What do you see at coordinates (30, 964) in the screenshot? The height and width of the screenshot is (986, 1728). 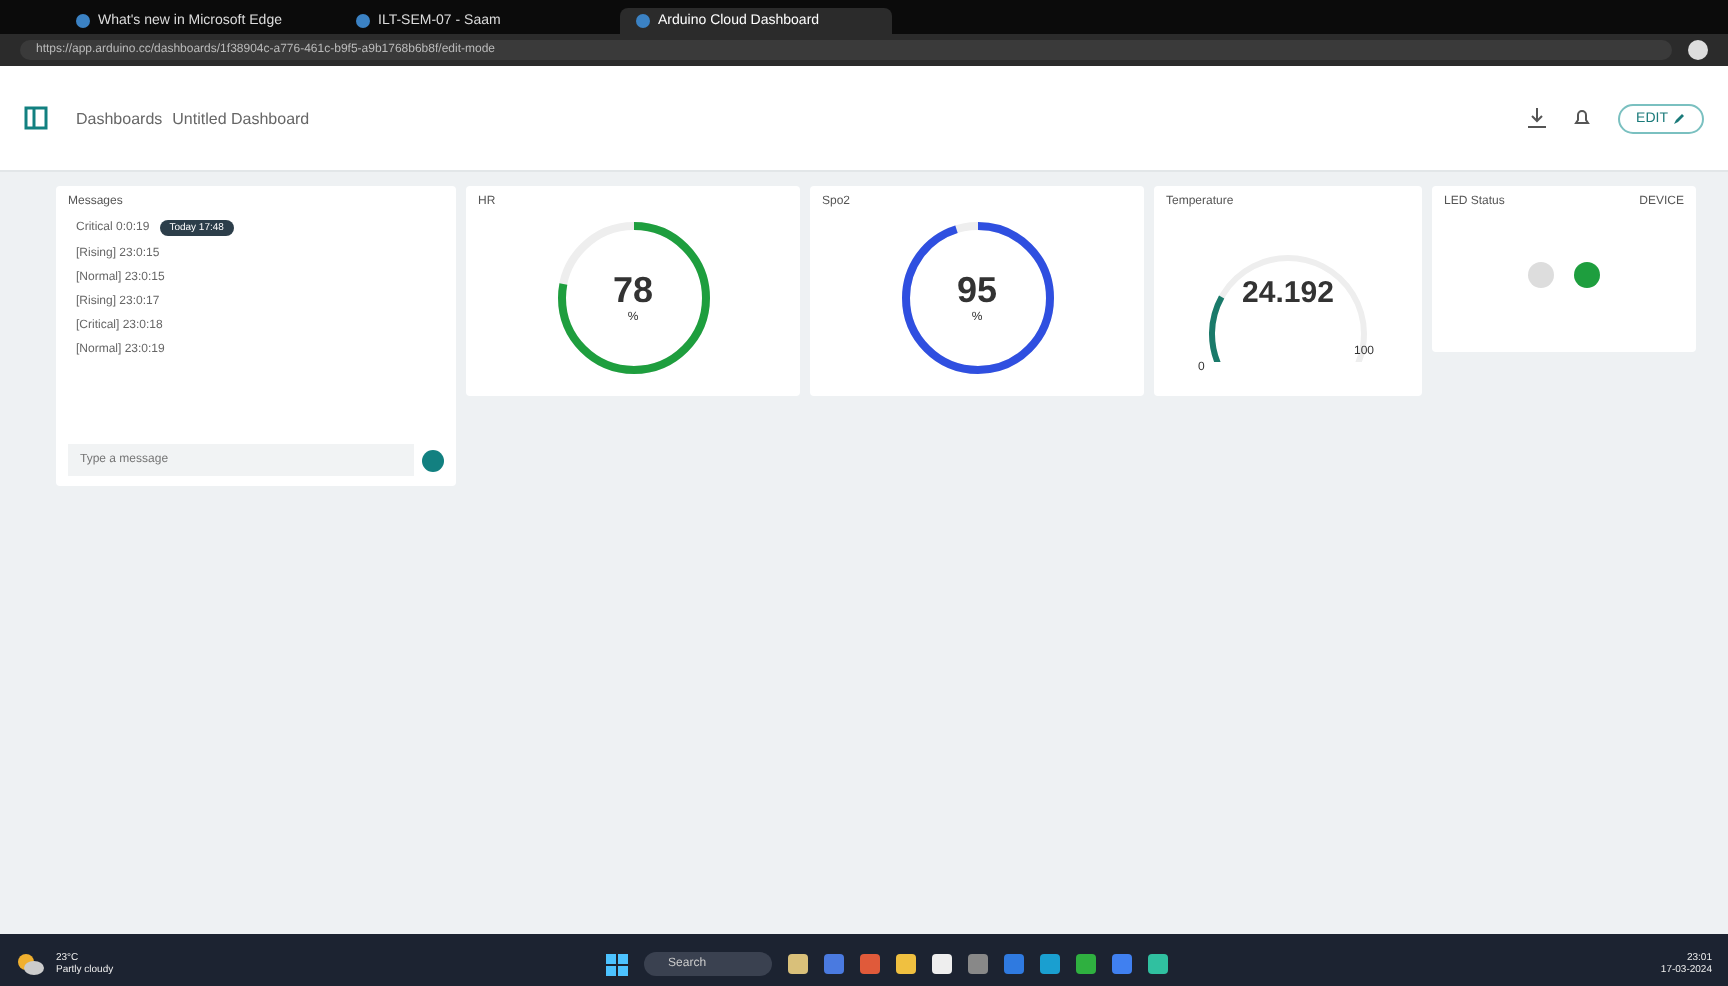 I see `weather-icon` at bounding box center [30, 964].